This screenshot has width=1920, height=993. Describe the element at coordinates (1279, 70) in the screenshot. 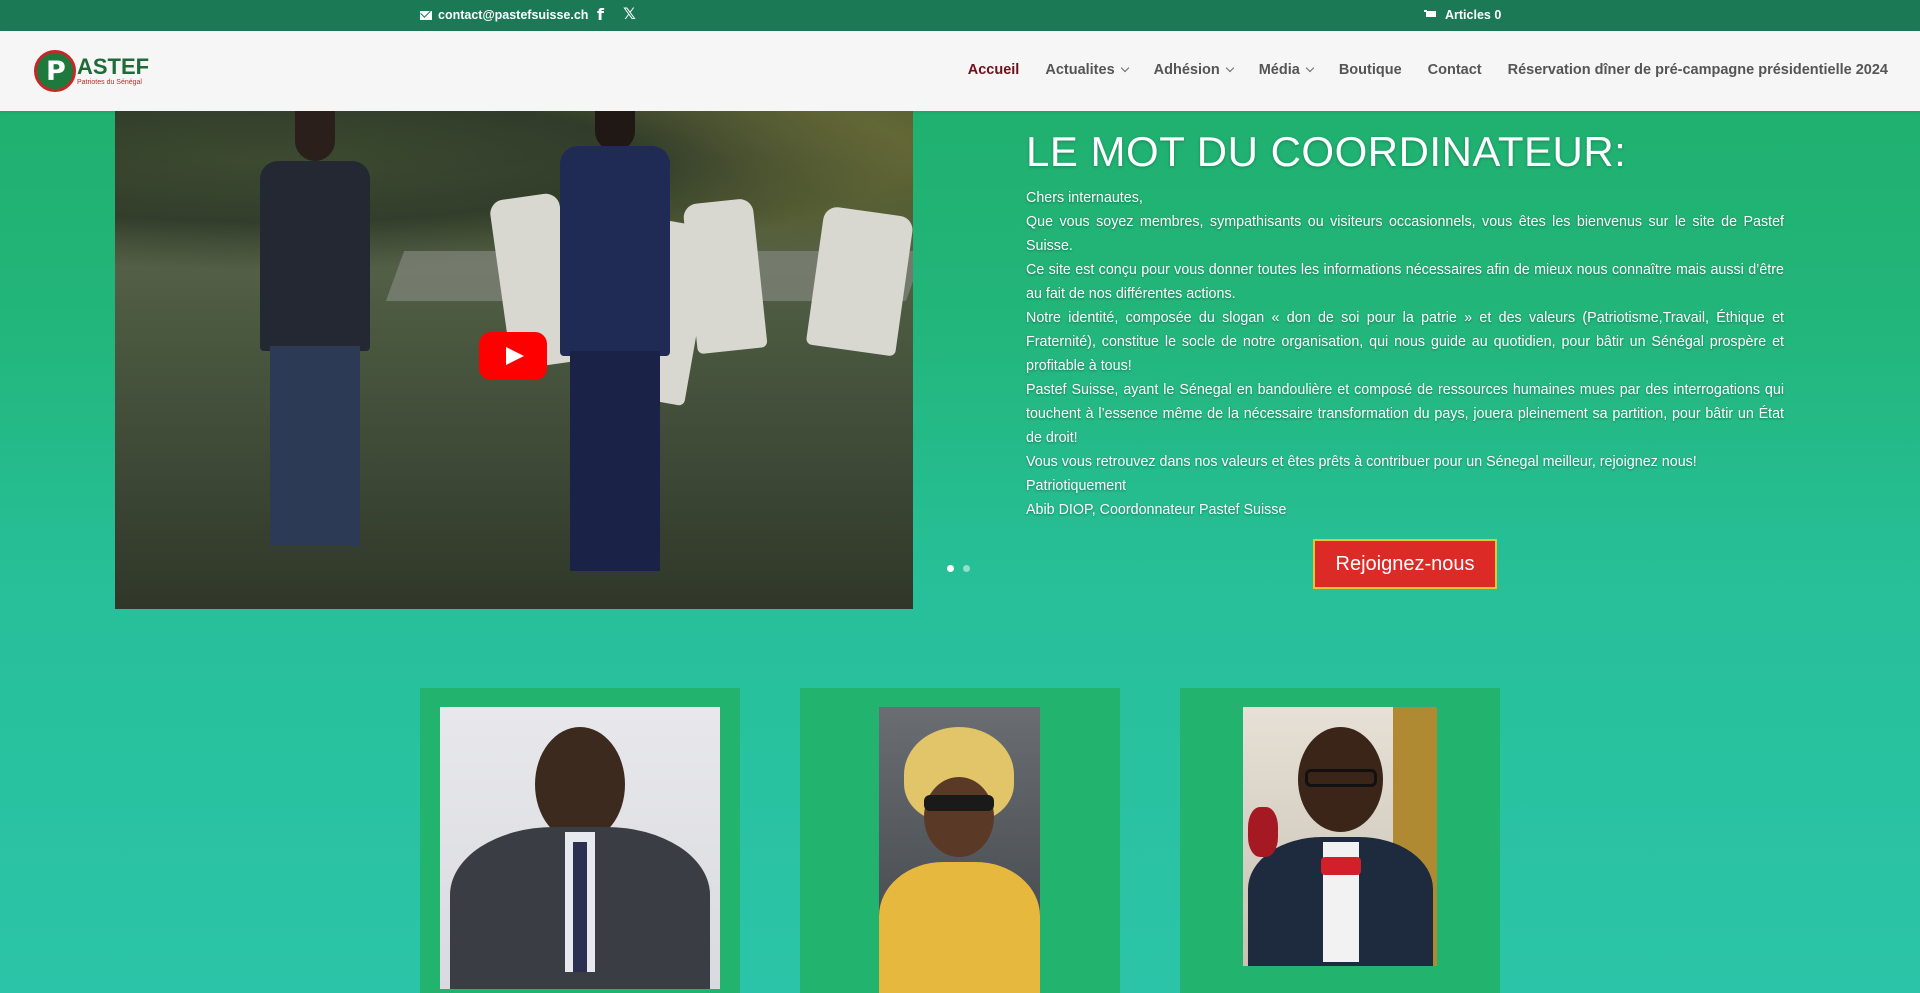

I see `nav-item-label: Média` at that location.